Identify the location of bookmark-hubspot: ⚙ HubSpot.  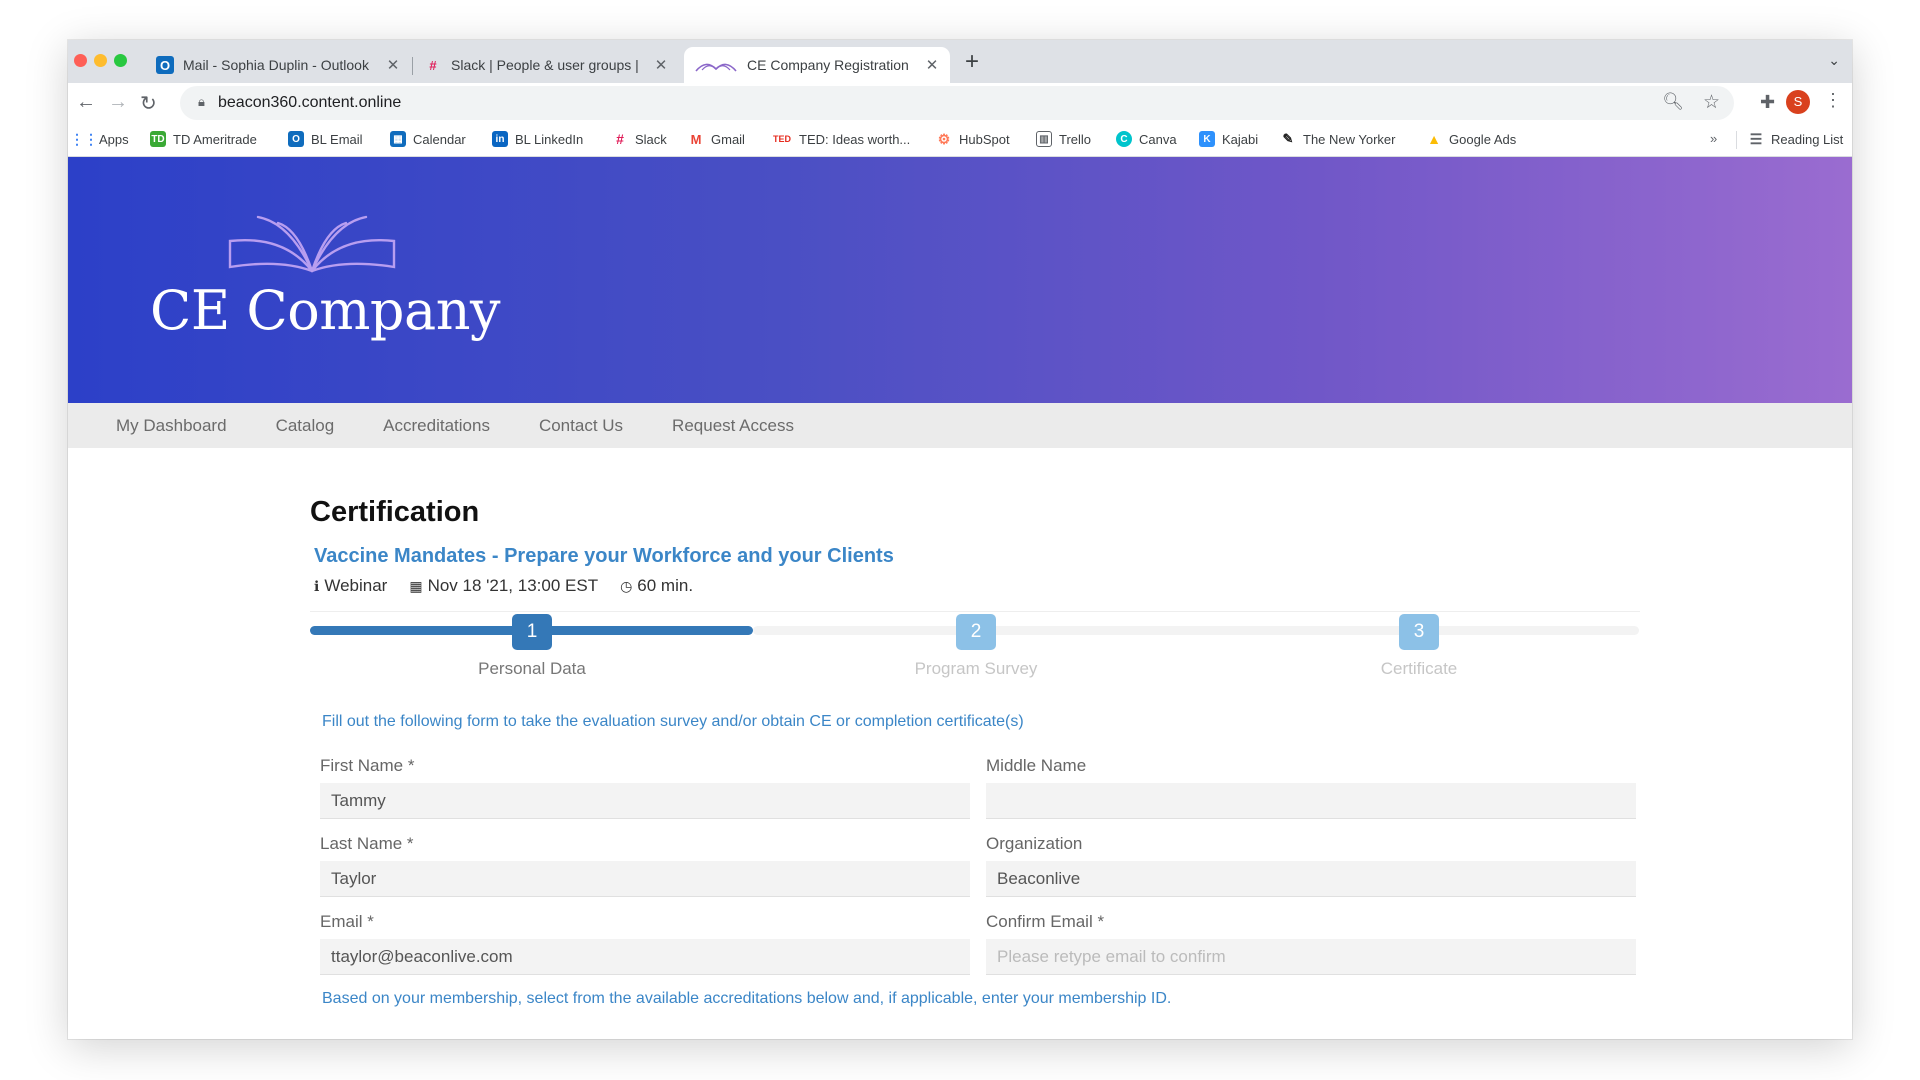
(973, 139).